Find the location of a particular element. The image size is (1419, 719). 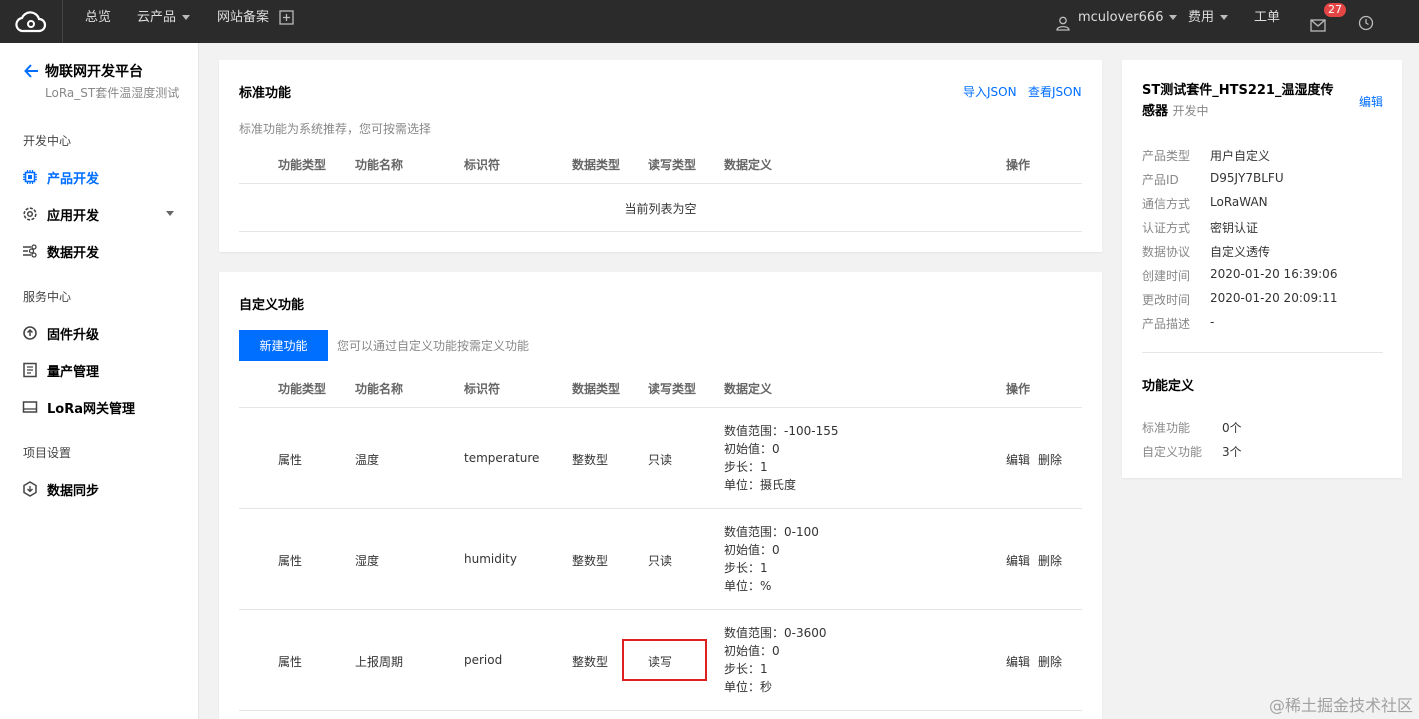

group-service-center: 服务中心 is located at coordinates (47, 297).